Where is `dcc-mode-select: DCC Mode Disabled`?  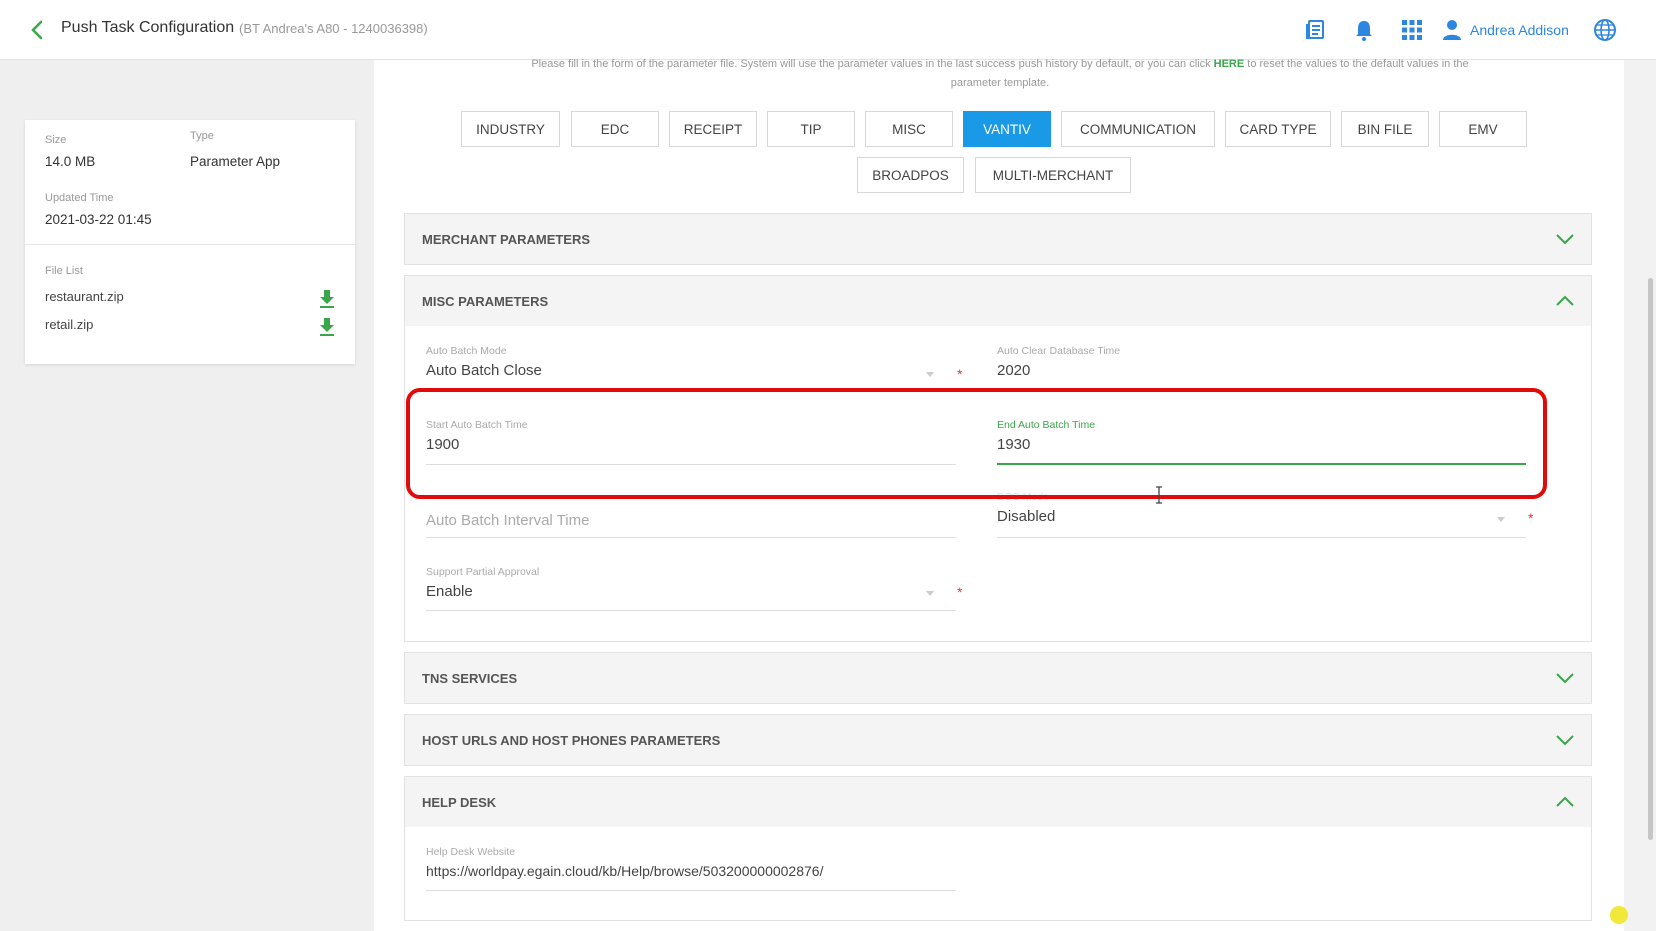 dcc-mode-select: DCC Mode Disabled is located at coordinates (1261, 514).